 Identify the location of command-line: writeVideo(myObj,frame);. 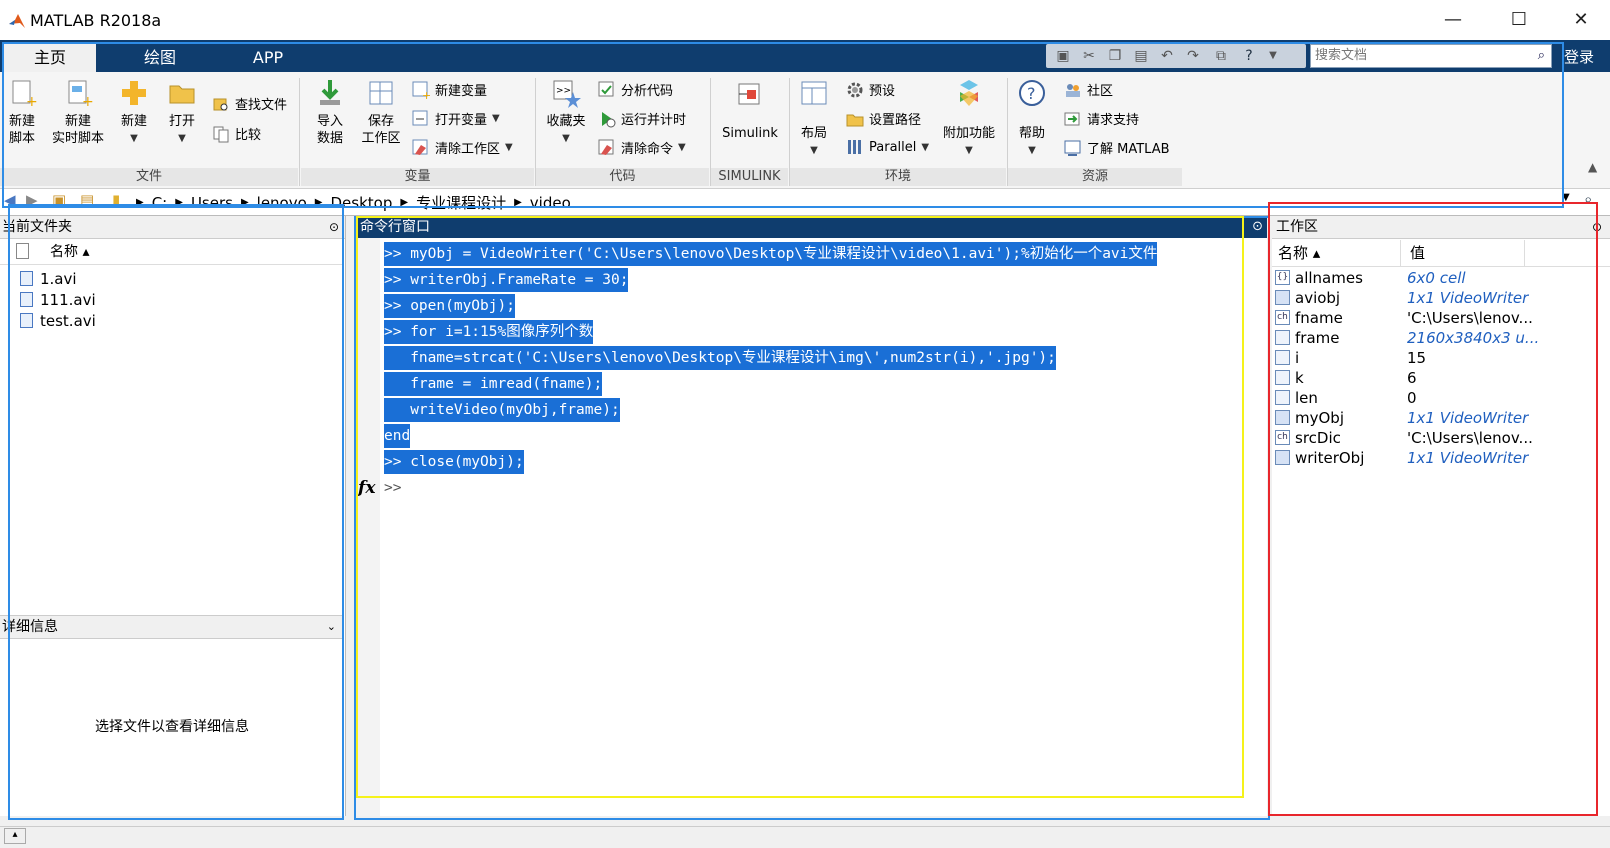
(502, 410).